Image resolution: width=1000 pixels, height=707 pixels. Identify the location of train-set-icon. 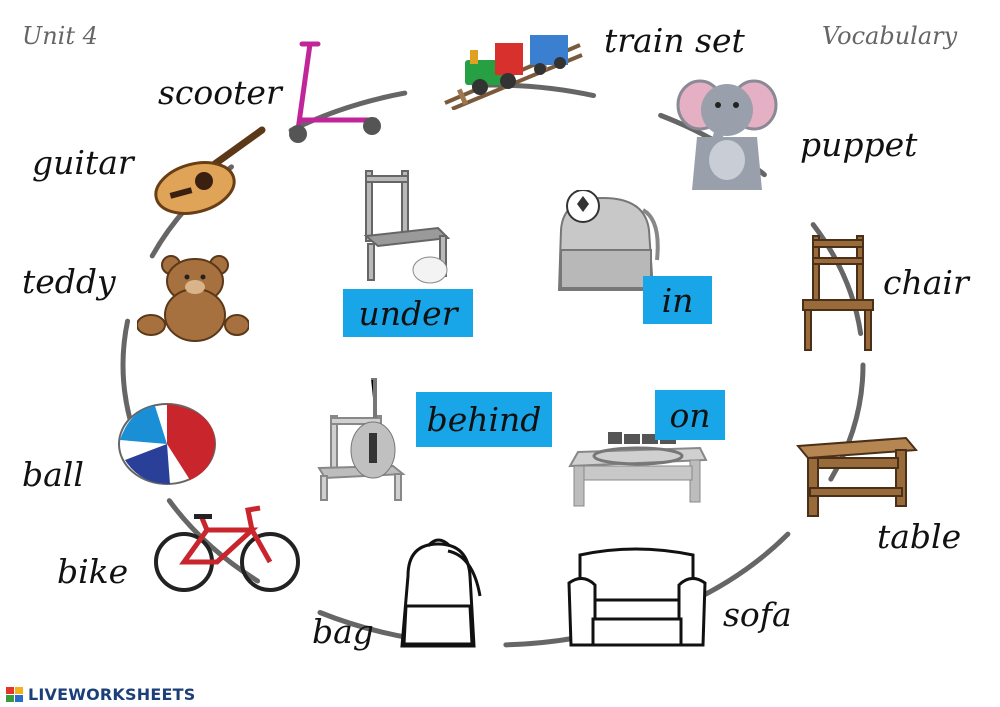
(513, 72).